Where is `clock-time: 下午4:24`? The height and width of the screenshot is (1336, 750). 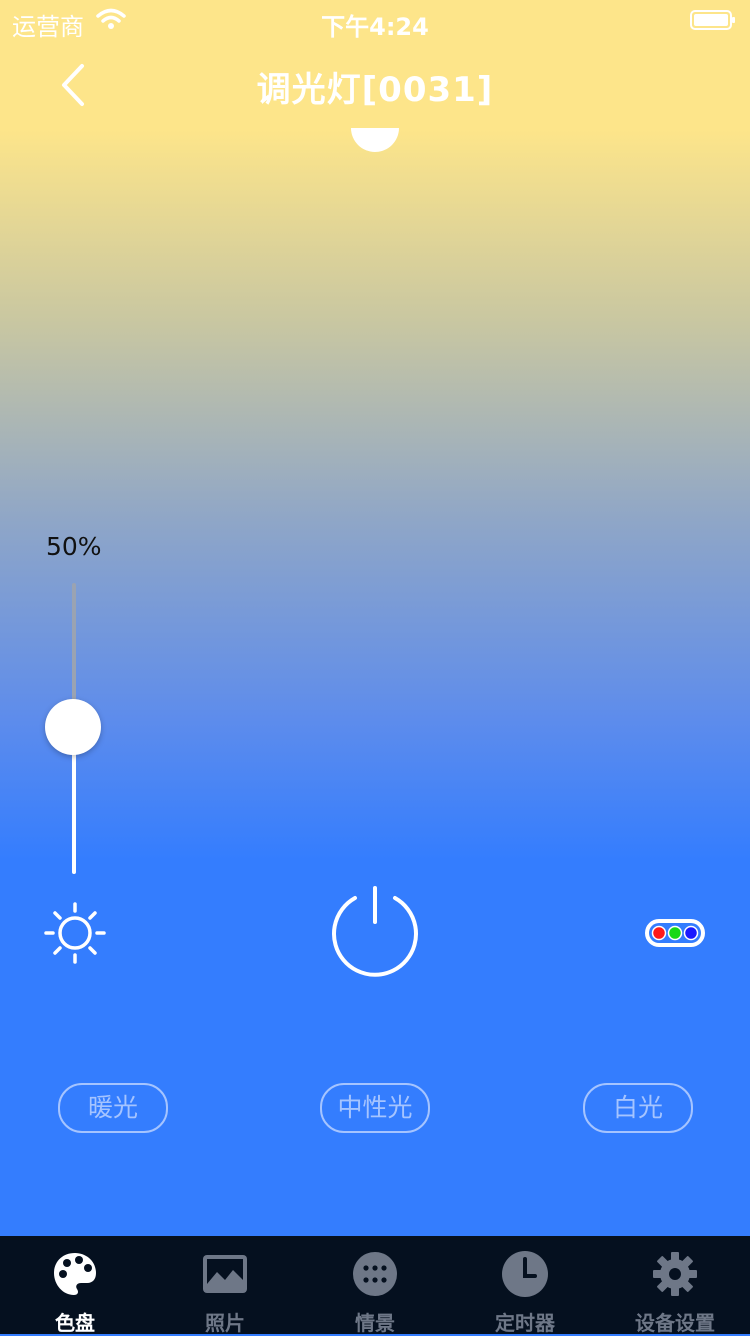
clock-time: 下午4:24 is located at coordinates (375, 27).